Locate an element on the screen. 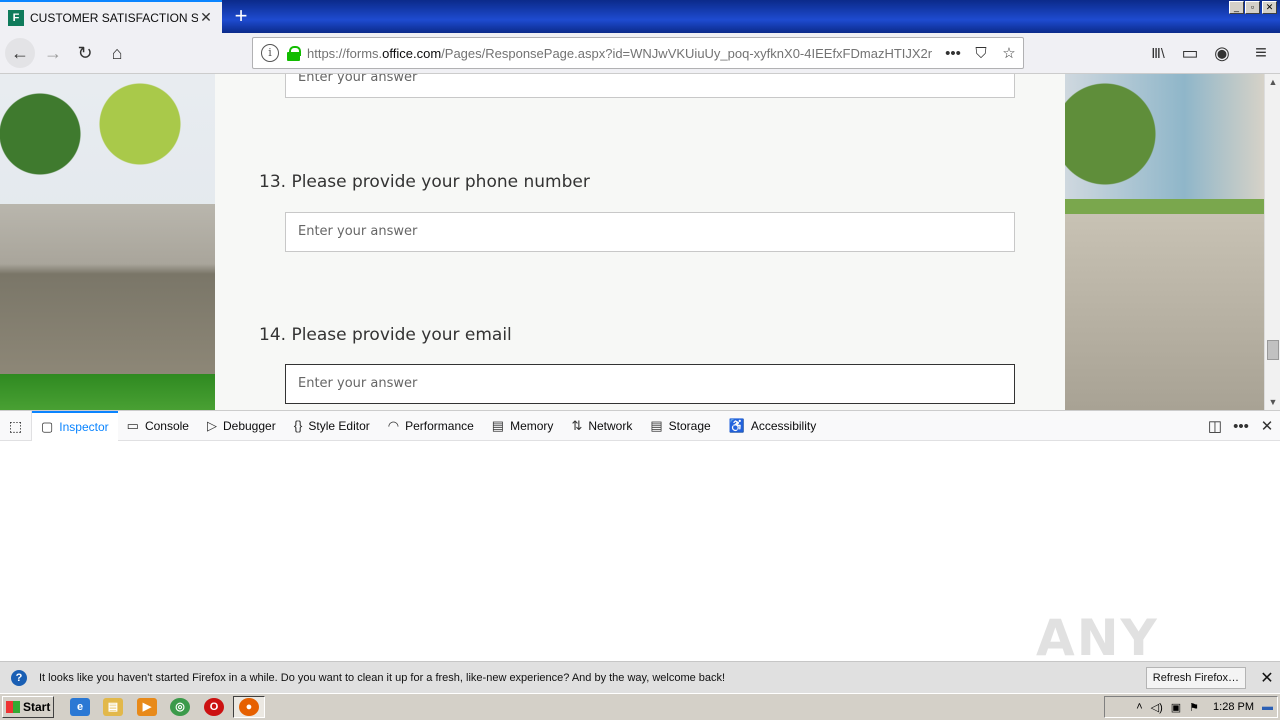 The image size is (1280, 725). forms-favicon-icon: F is located at coordinates (16, 17).